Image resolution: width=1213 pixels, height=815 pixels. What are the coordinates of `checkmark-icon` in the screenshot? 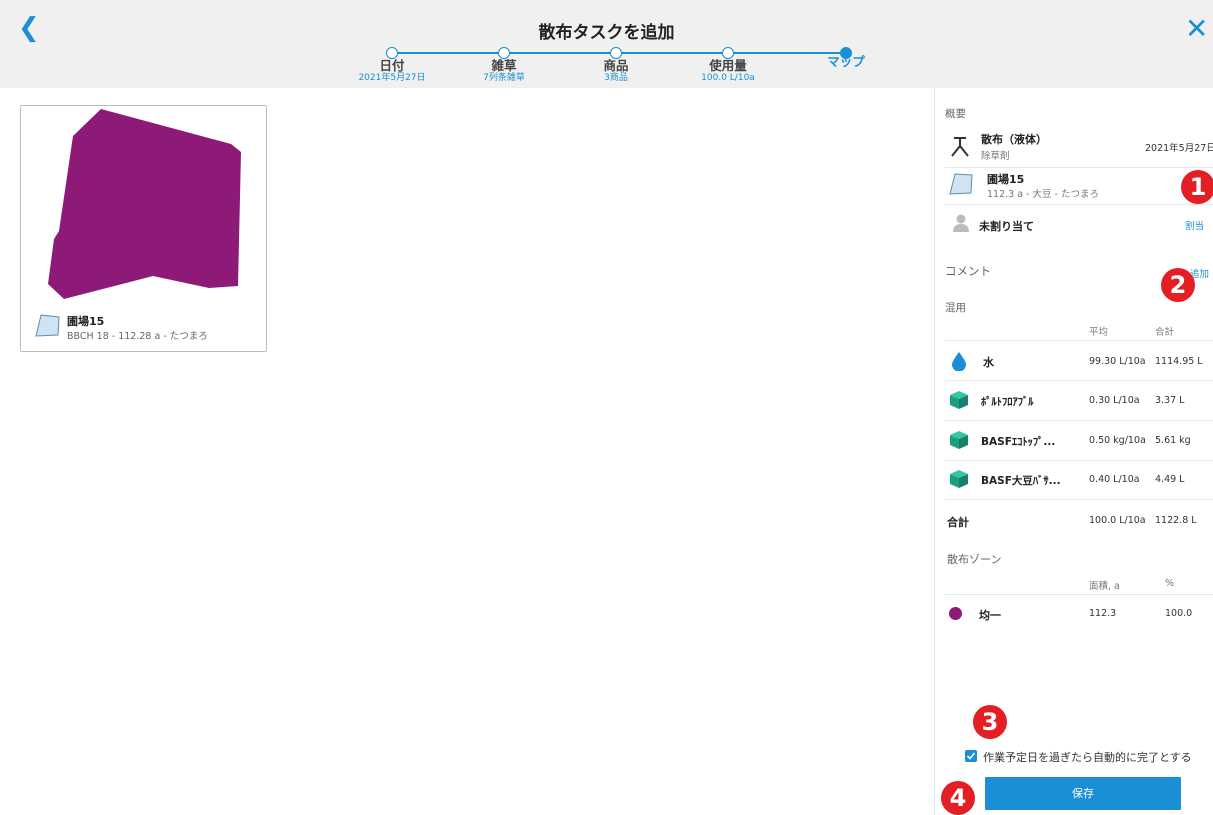 It's located at (971, 756).